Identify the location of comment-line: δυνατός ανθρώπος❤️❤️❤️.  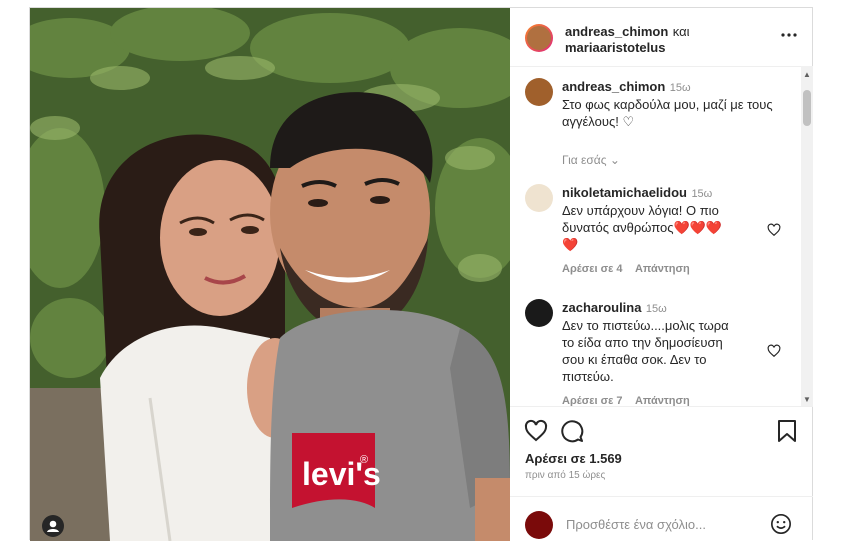
(642, 227).